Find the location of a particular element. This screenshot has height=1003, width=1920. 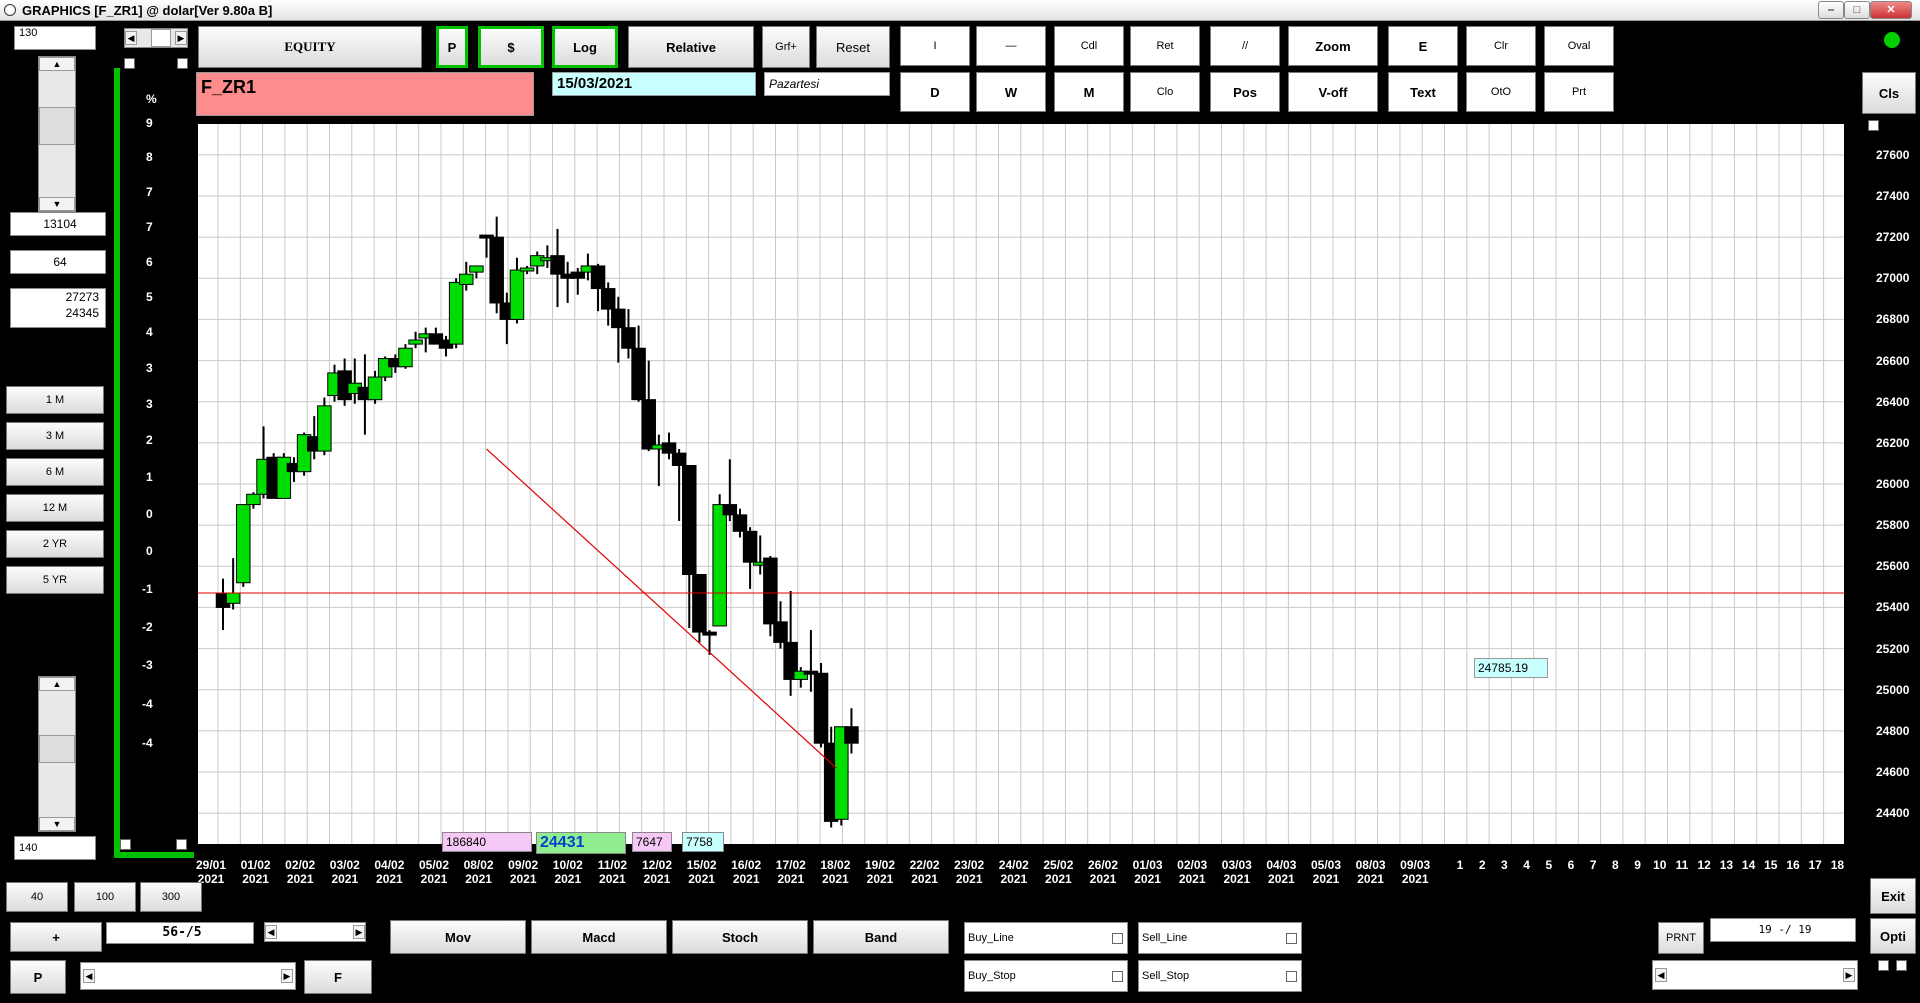

plus-button: + is located at coordinates (56, 937).